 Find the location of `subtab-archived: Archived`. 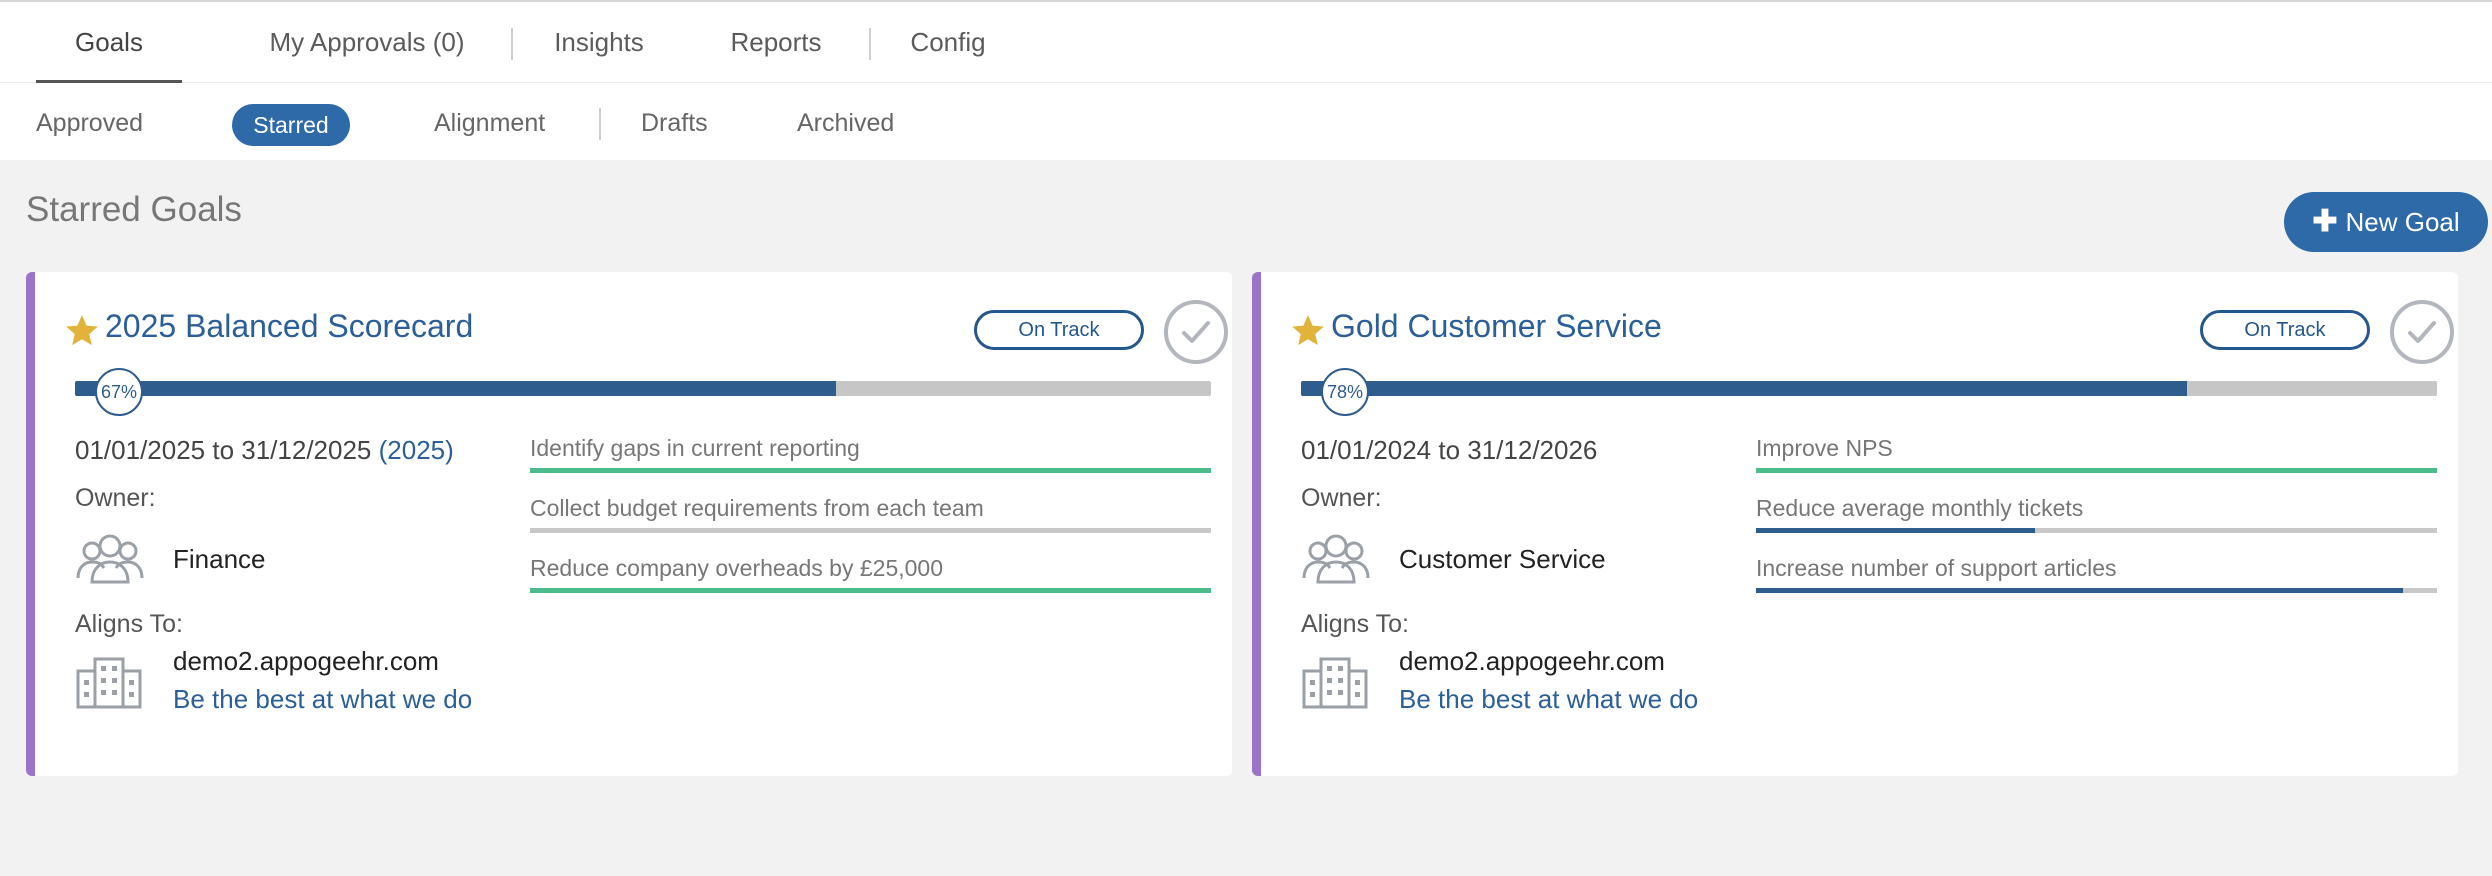

subtab-archived: Archived is located at coordinates (845, 123).